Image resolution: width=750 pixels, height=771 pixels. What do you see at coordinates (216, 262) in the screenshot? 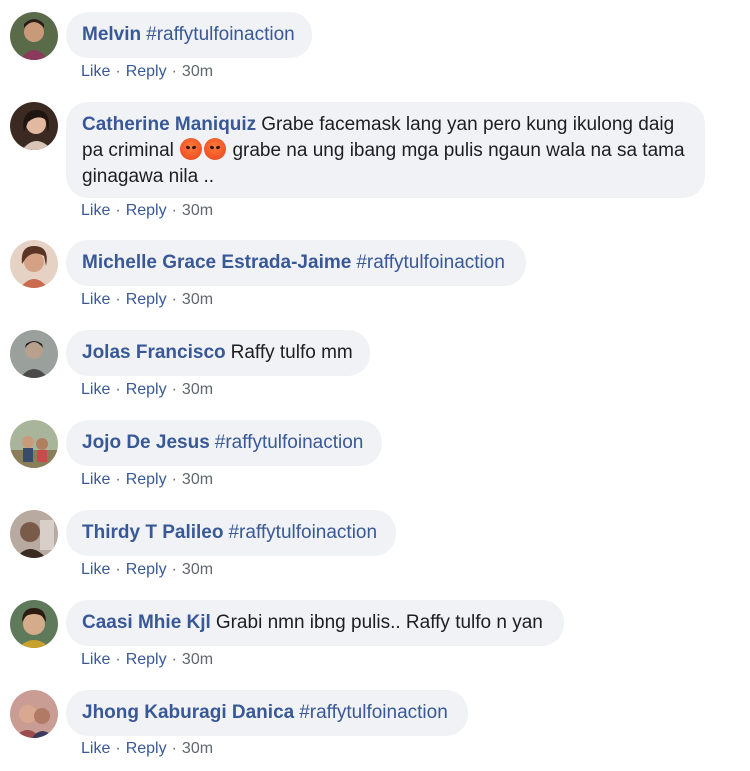
I see `commenter-name: Michelle Grace Estrada-Jaime` at bounding box center [216, 262].